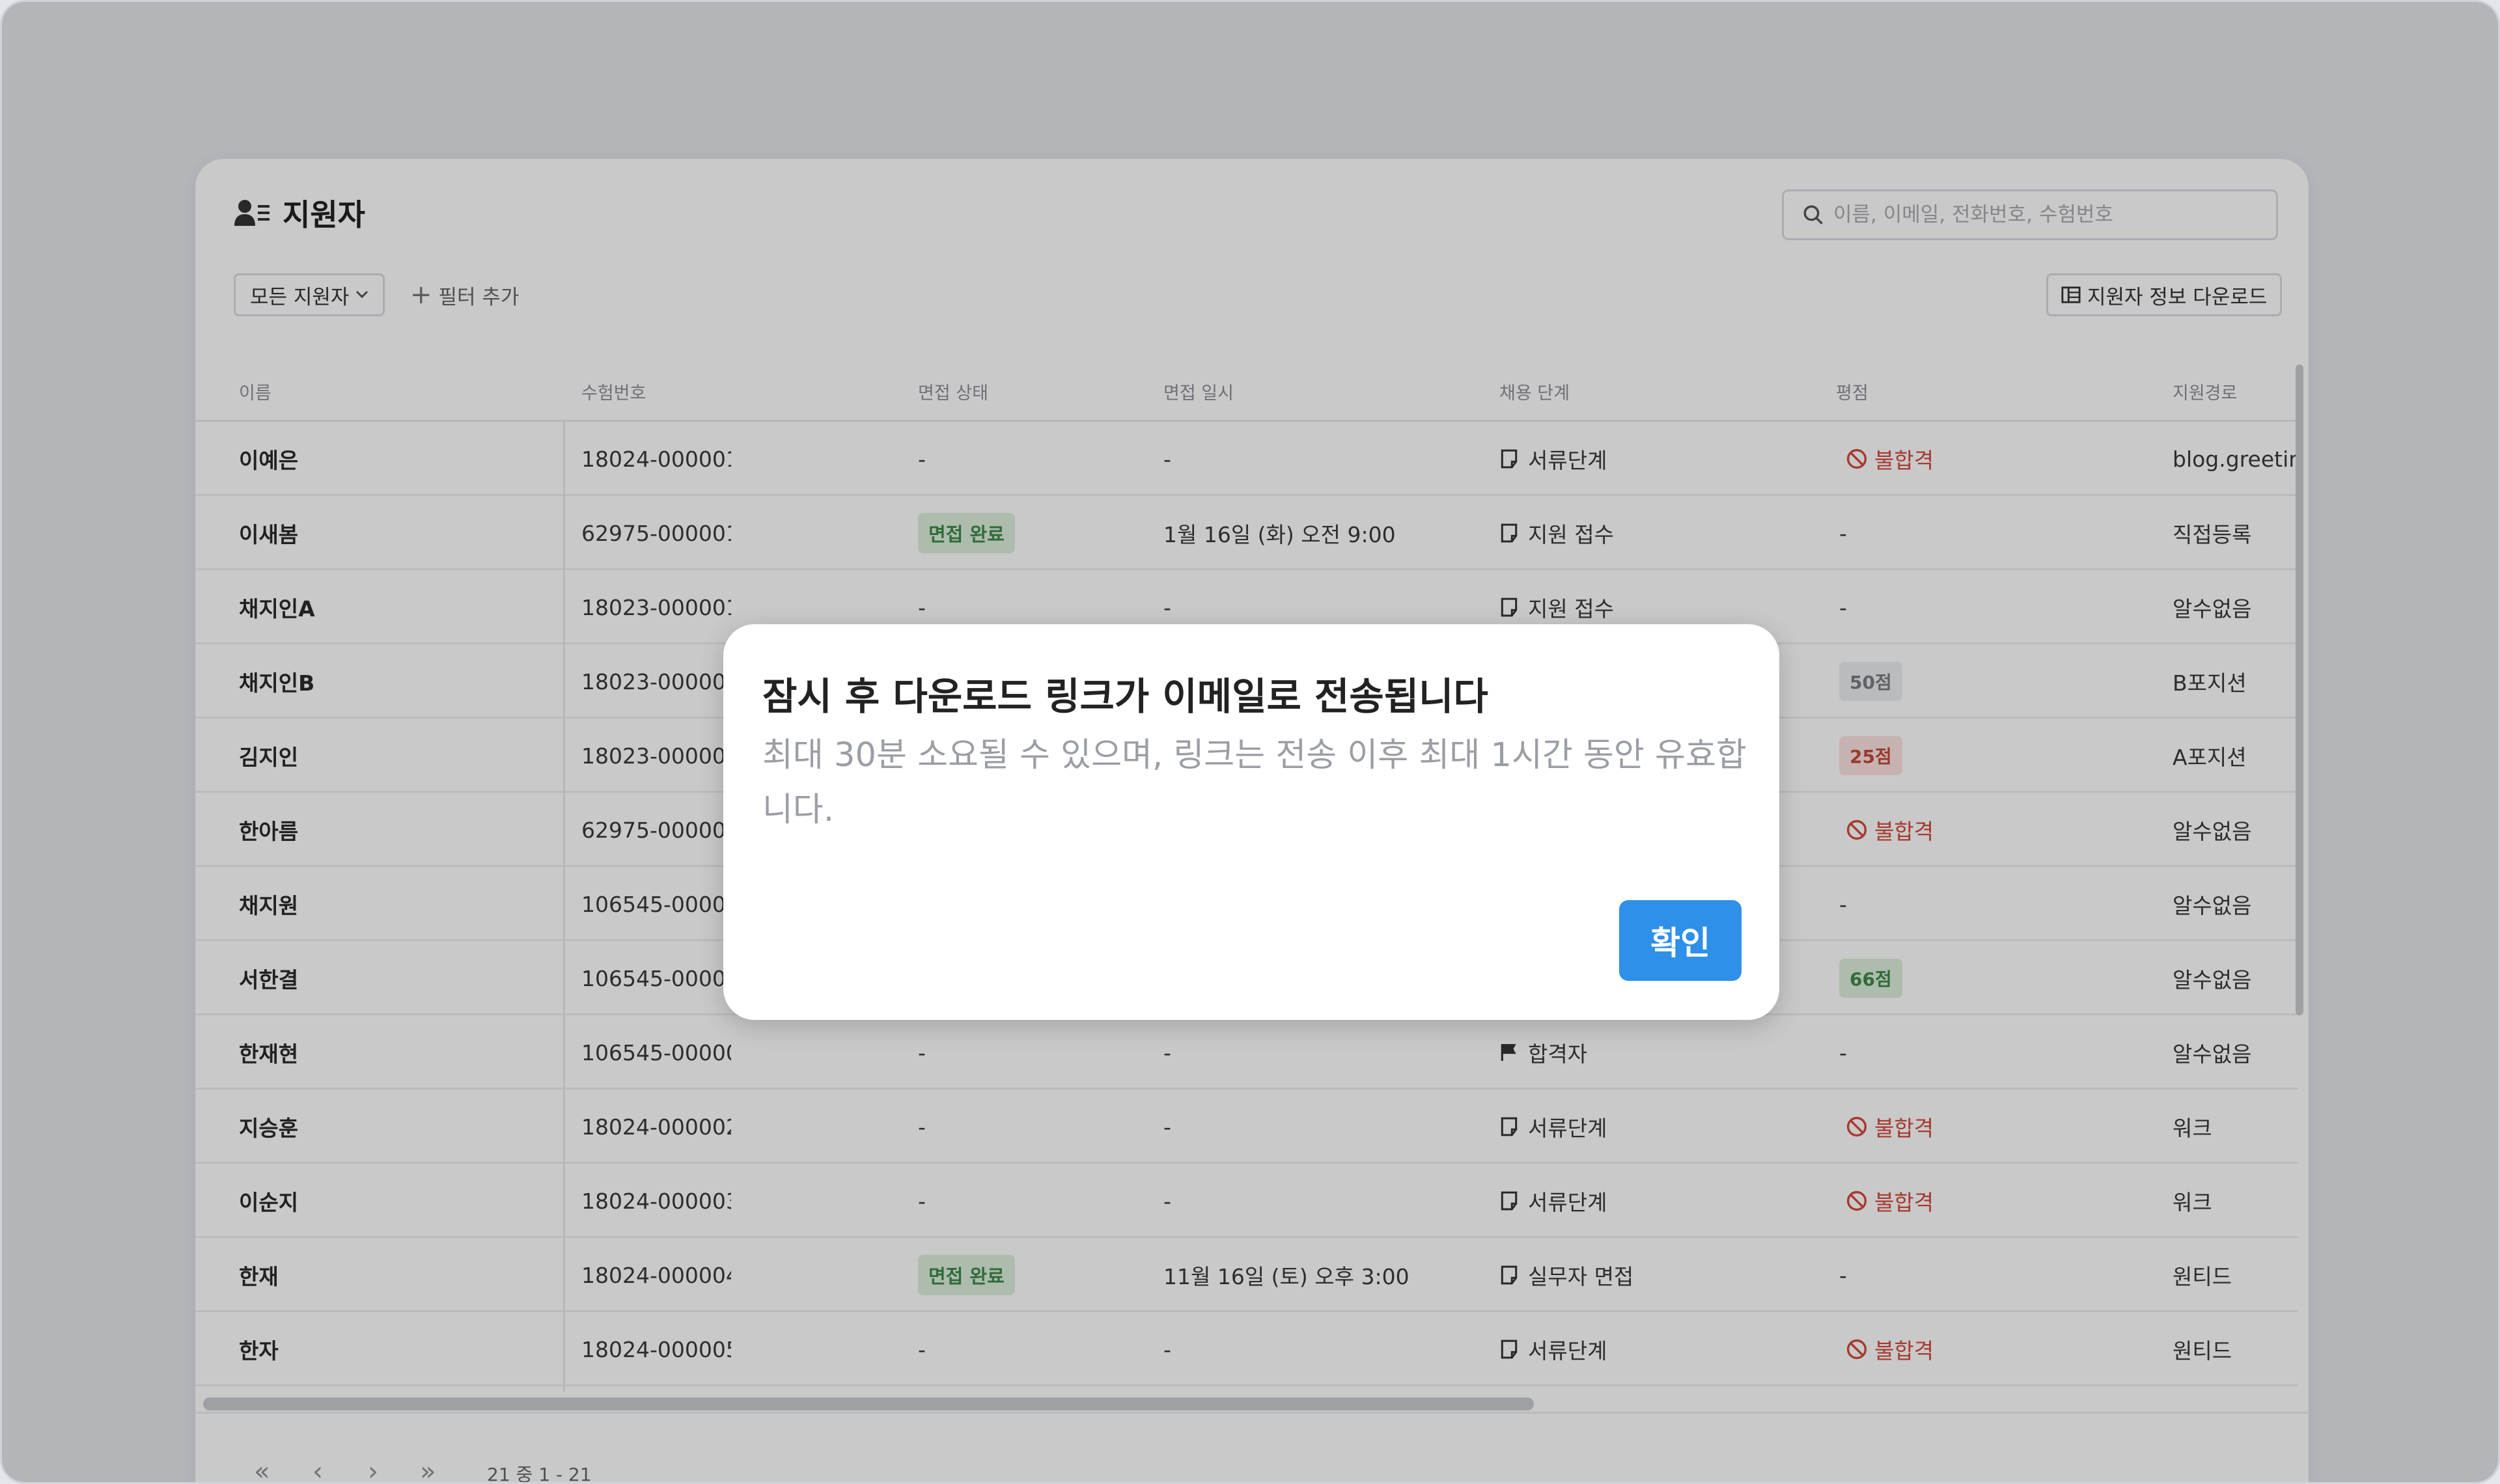  I want to click on confirm-button: 확인, so click(1680, 940).